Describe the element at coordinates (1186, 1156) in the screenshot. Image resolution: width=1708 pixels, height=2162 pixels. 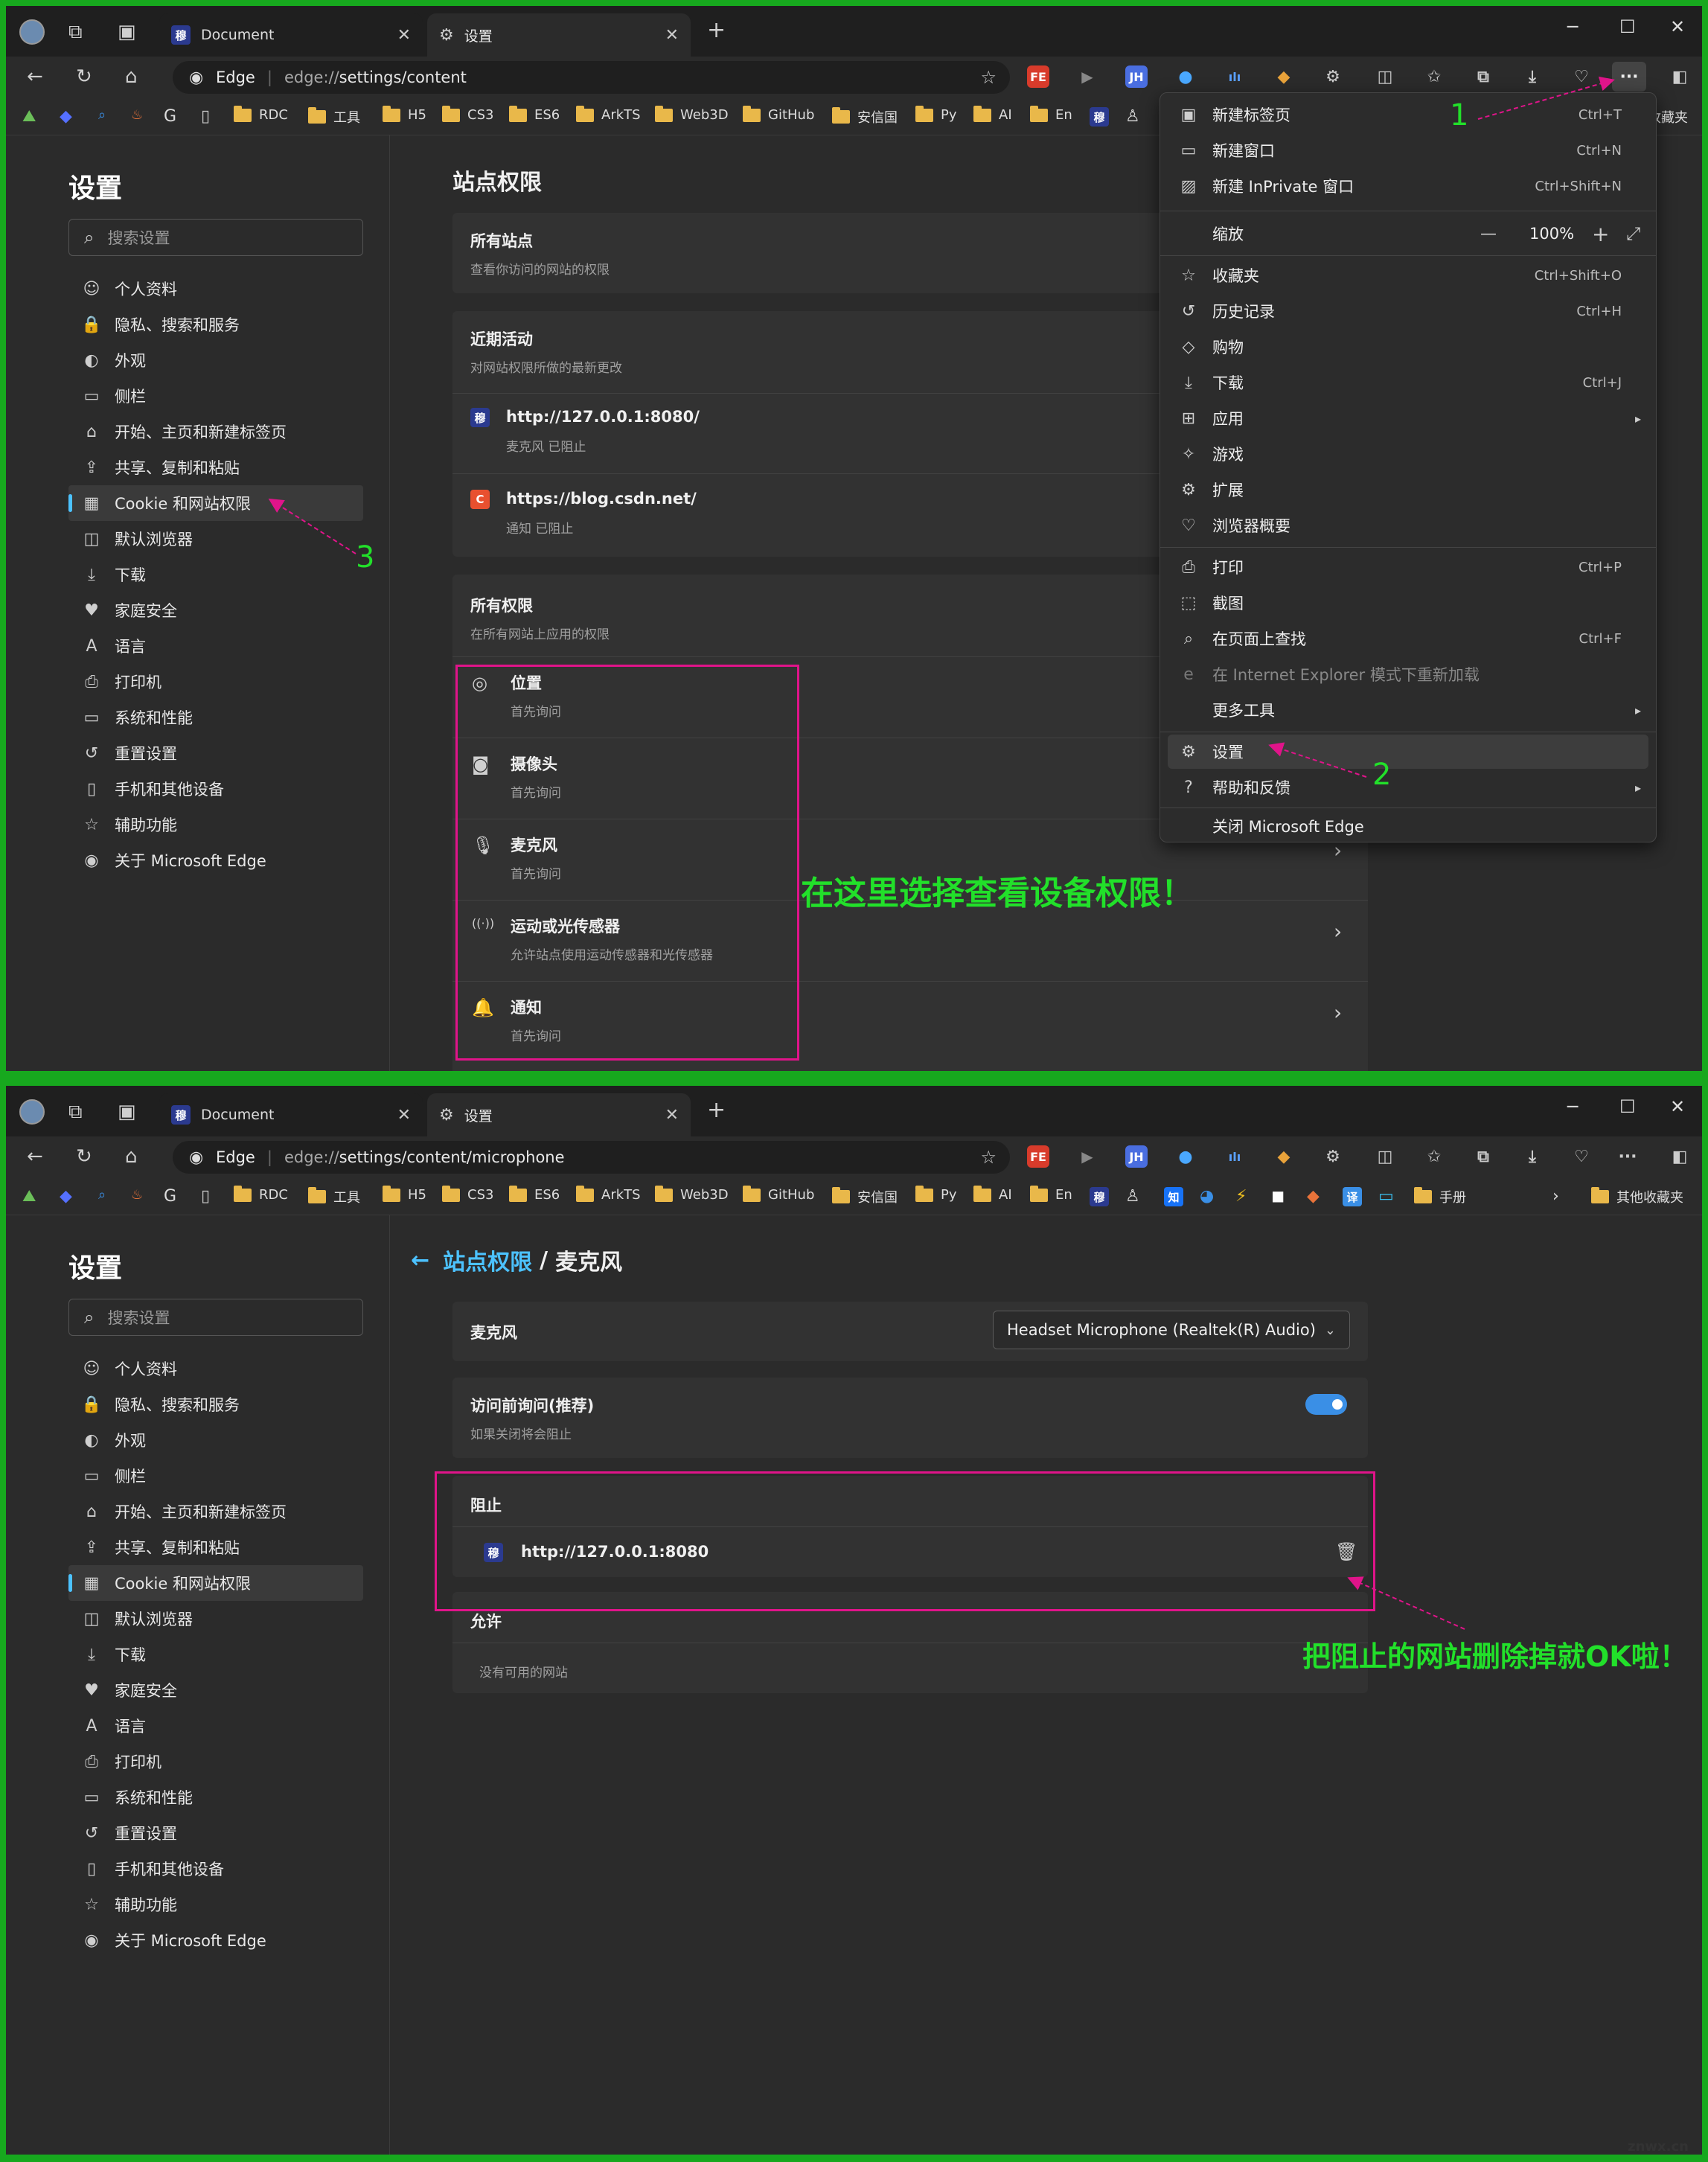
I see `extension-pin-icon: ●` at that location.